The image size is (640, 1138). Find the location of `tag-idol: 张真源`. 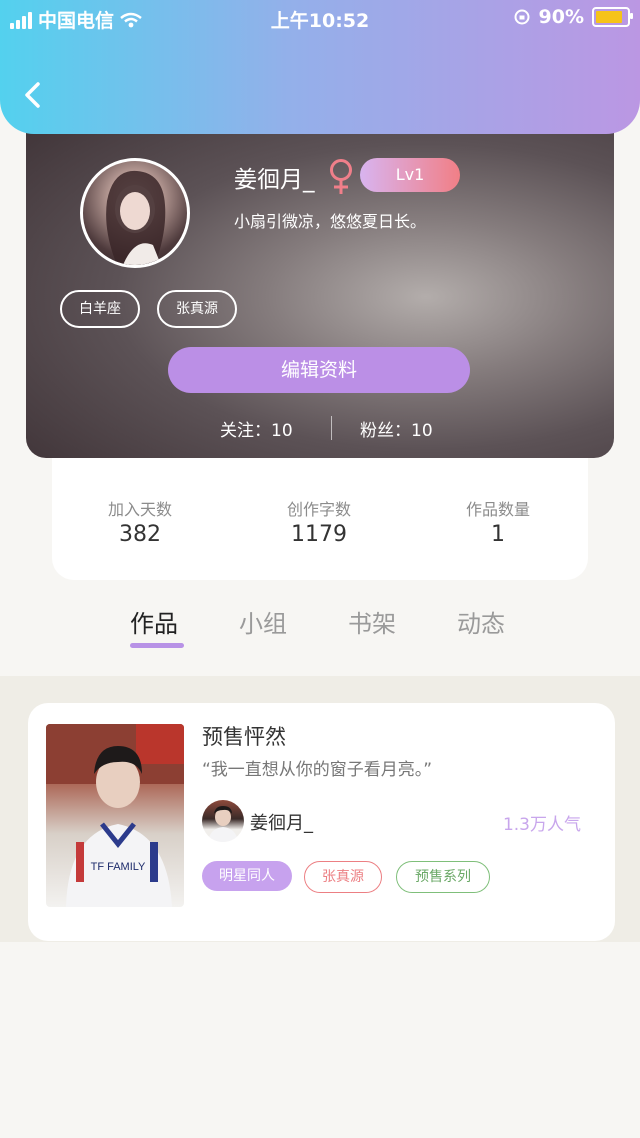

tag-idol: 张真源 is located at coordinates (197, 309).